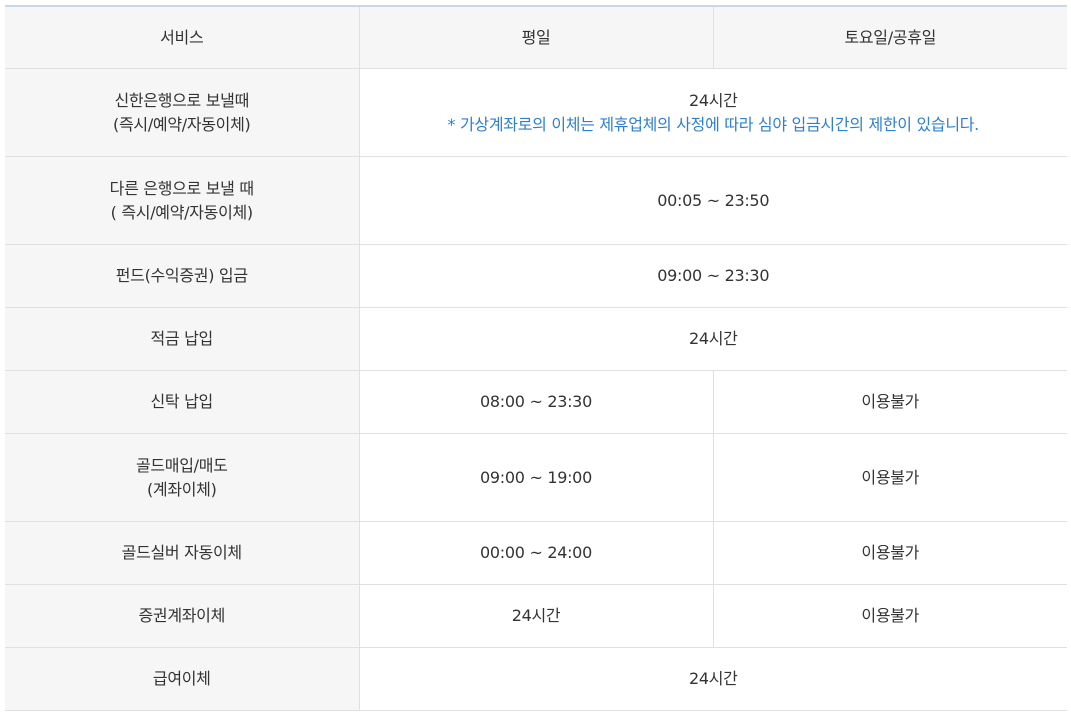 The height and width of the screenshot is (720, 1071). What do you see at coordinates (182, 100) in the screenshot?
I see `service-line: 신한은행으로 보낼때` at bounding box center [182, 100].